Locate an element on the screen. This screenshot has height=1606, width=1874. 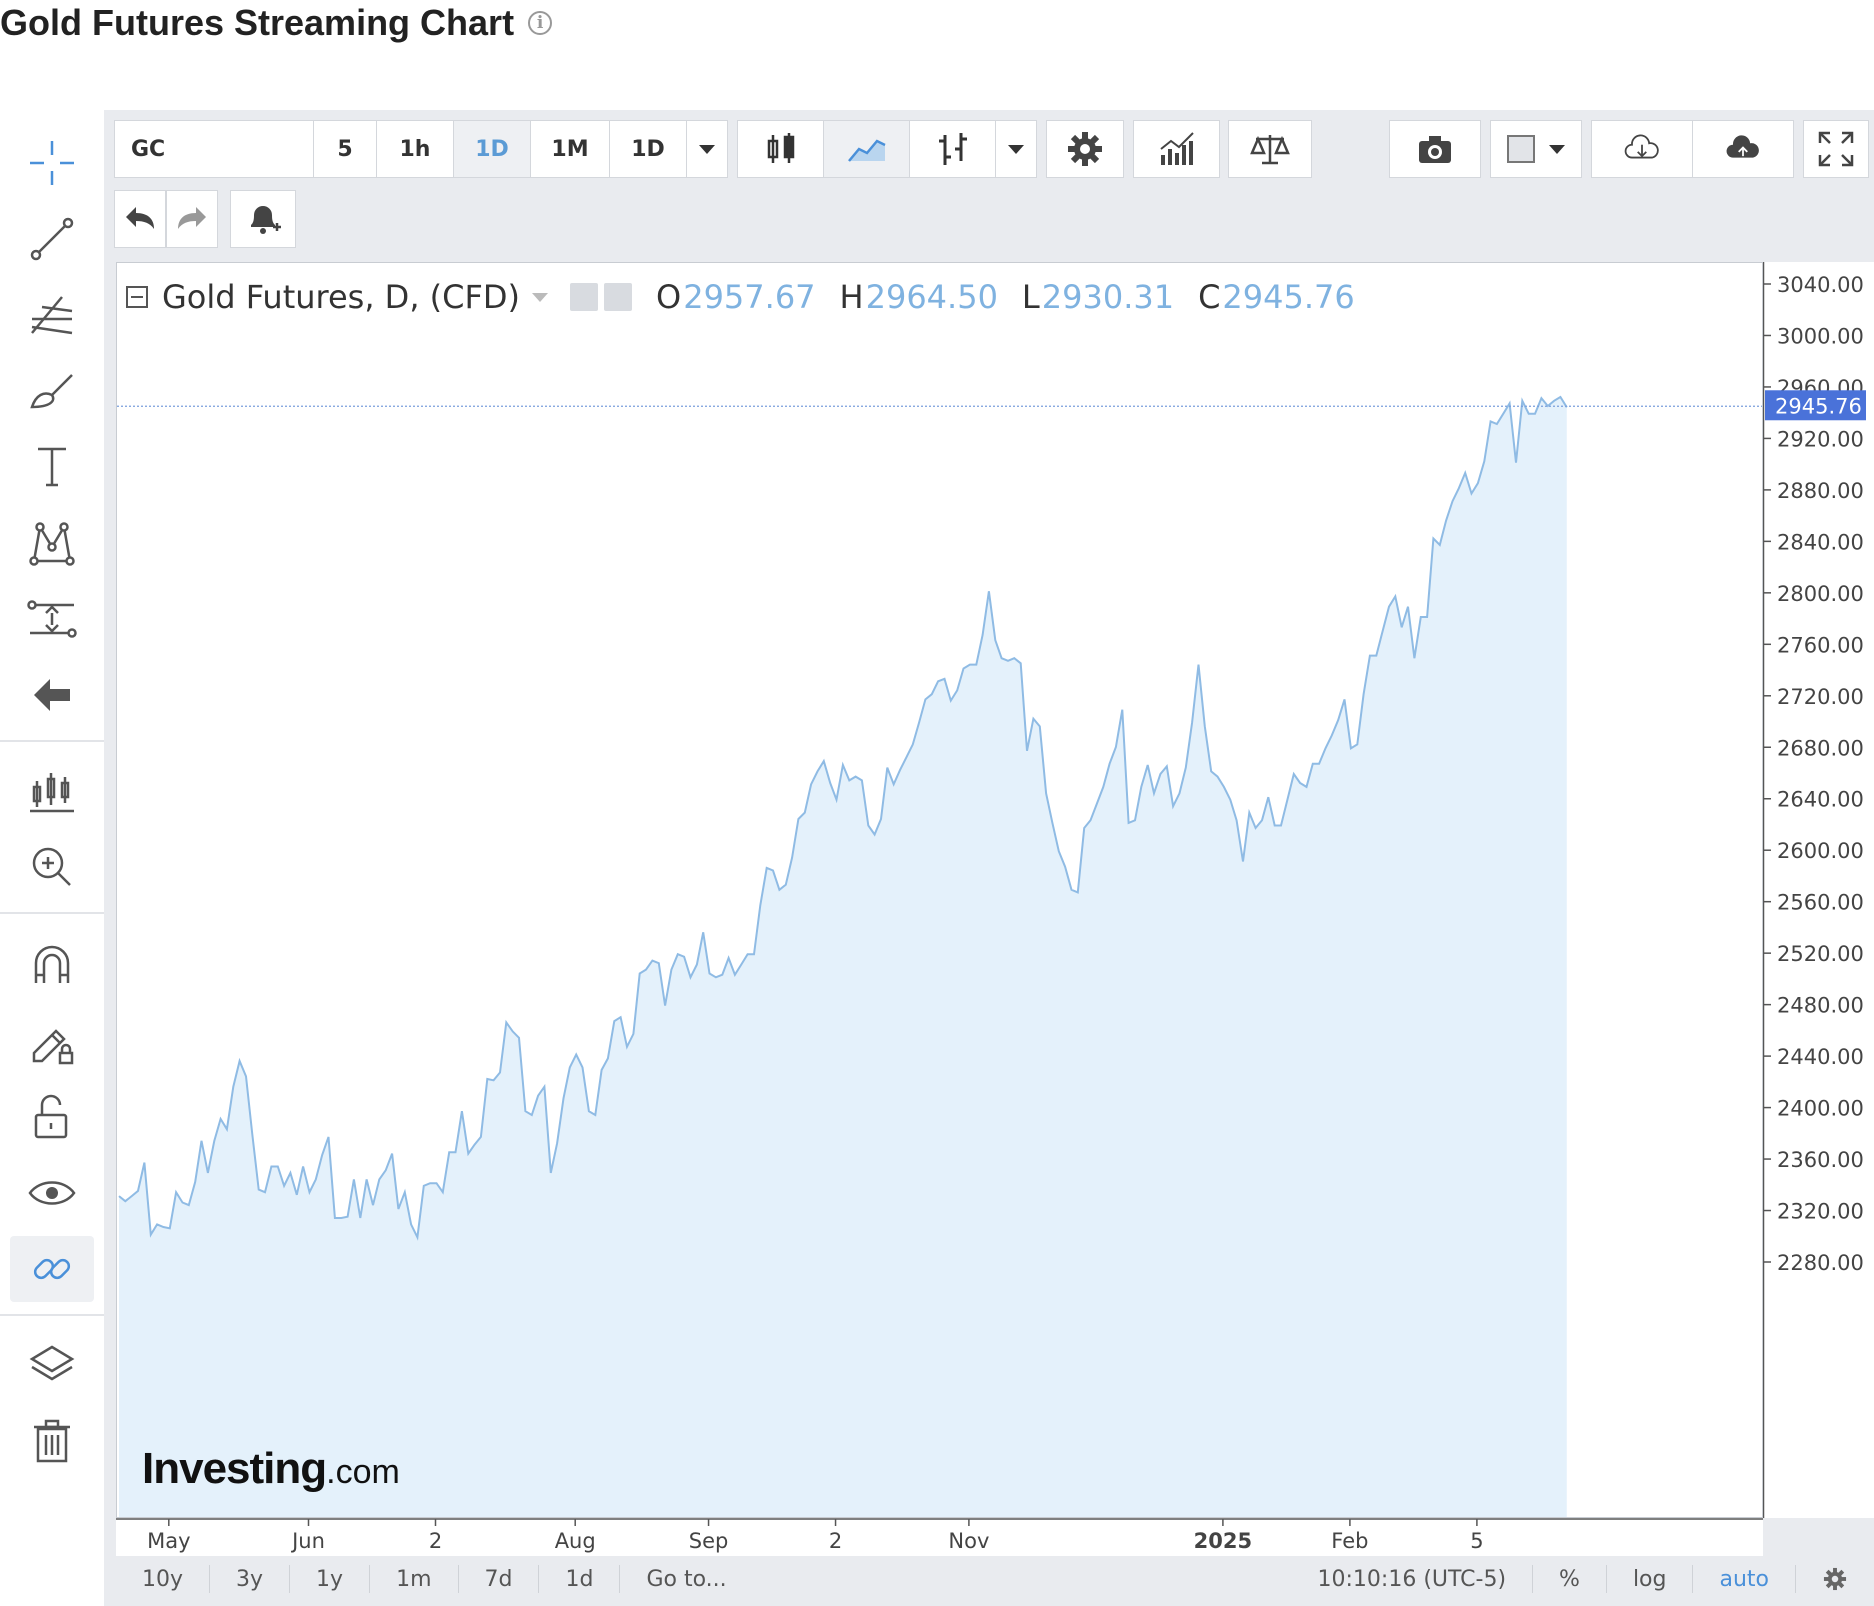
chart-type-dropdown is located at coordinates (1016, 149).